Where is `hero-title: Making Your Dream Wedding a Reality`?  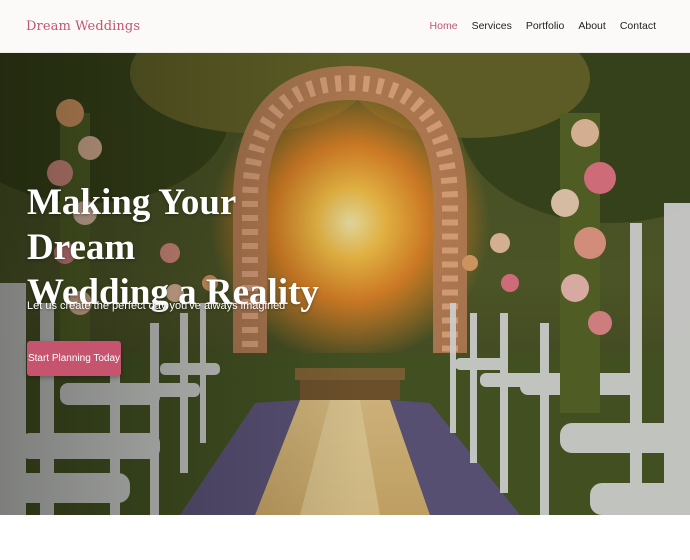
hero-title: Making Your Dream Wedding a Reality is located at coordinates (173, 247).